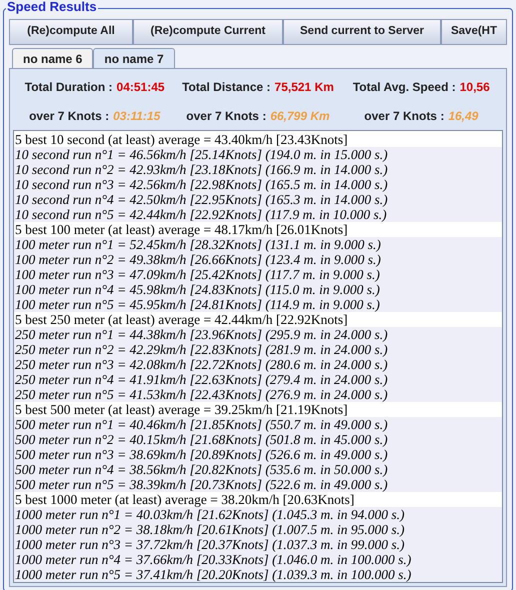  Describe the element at coordinates (71, 32) in the screenshot. I see `toolbar-button: (Re)compute All` at that location.